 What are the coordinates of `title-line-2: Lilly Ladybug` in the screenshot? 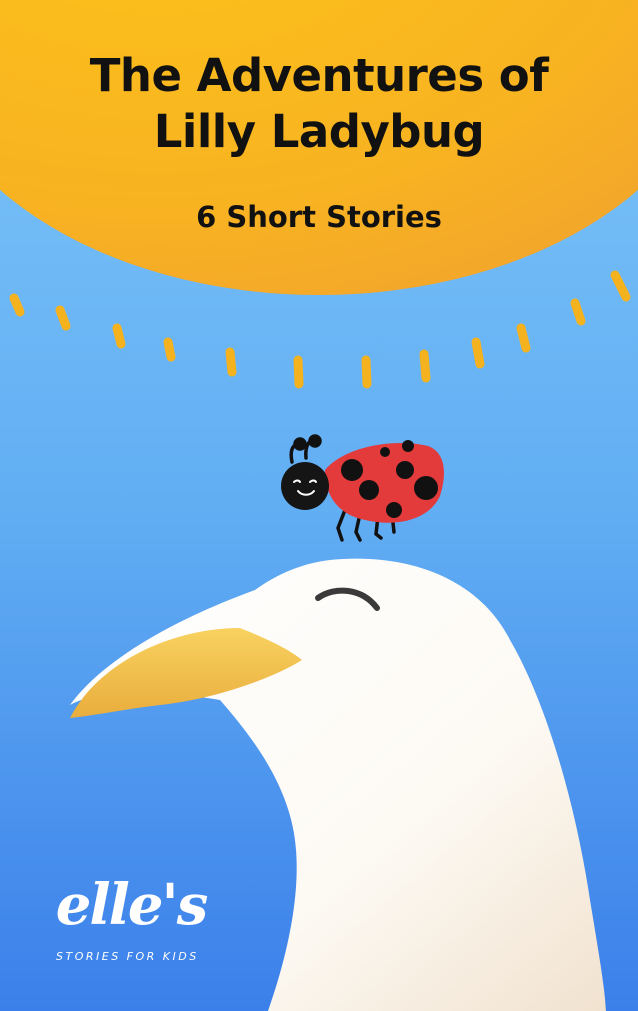 It's located at (319, 131).